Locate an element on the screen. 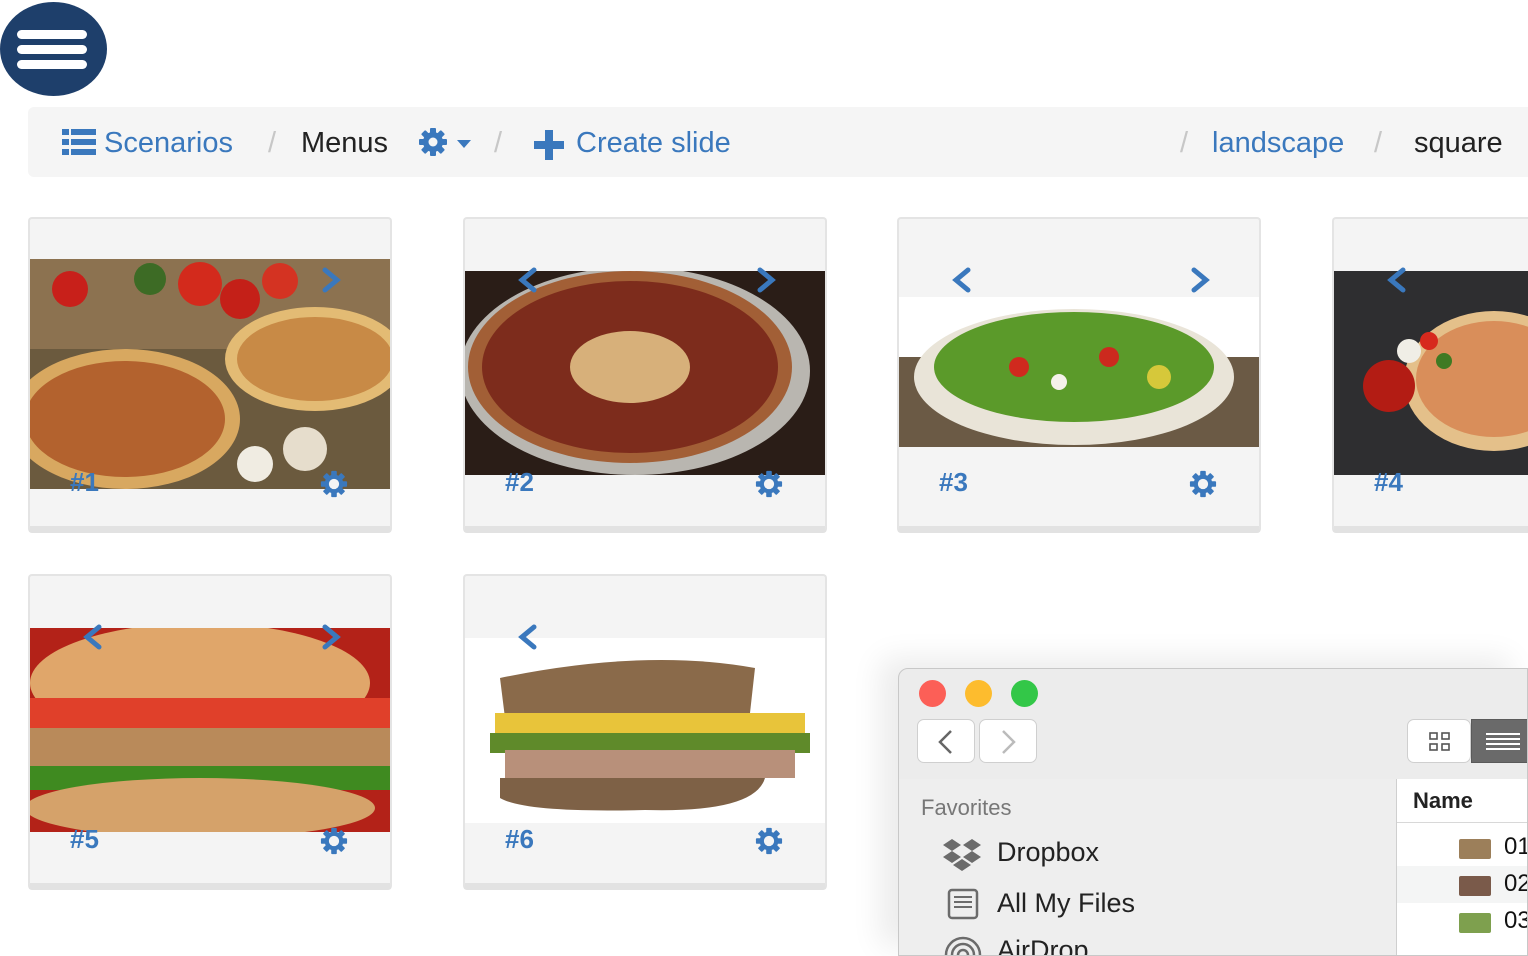 This screenshot has height=956, width=1528. slide-number: #1 is located at coordinates (84, 482).